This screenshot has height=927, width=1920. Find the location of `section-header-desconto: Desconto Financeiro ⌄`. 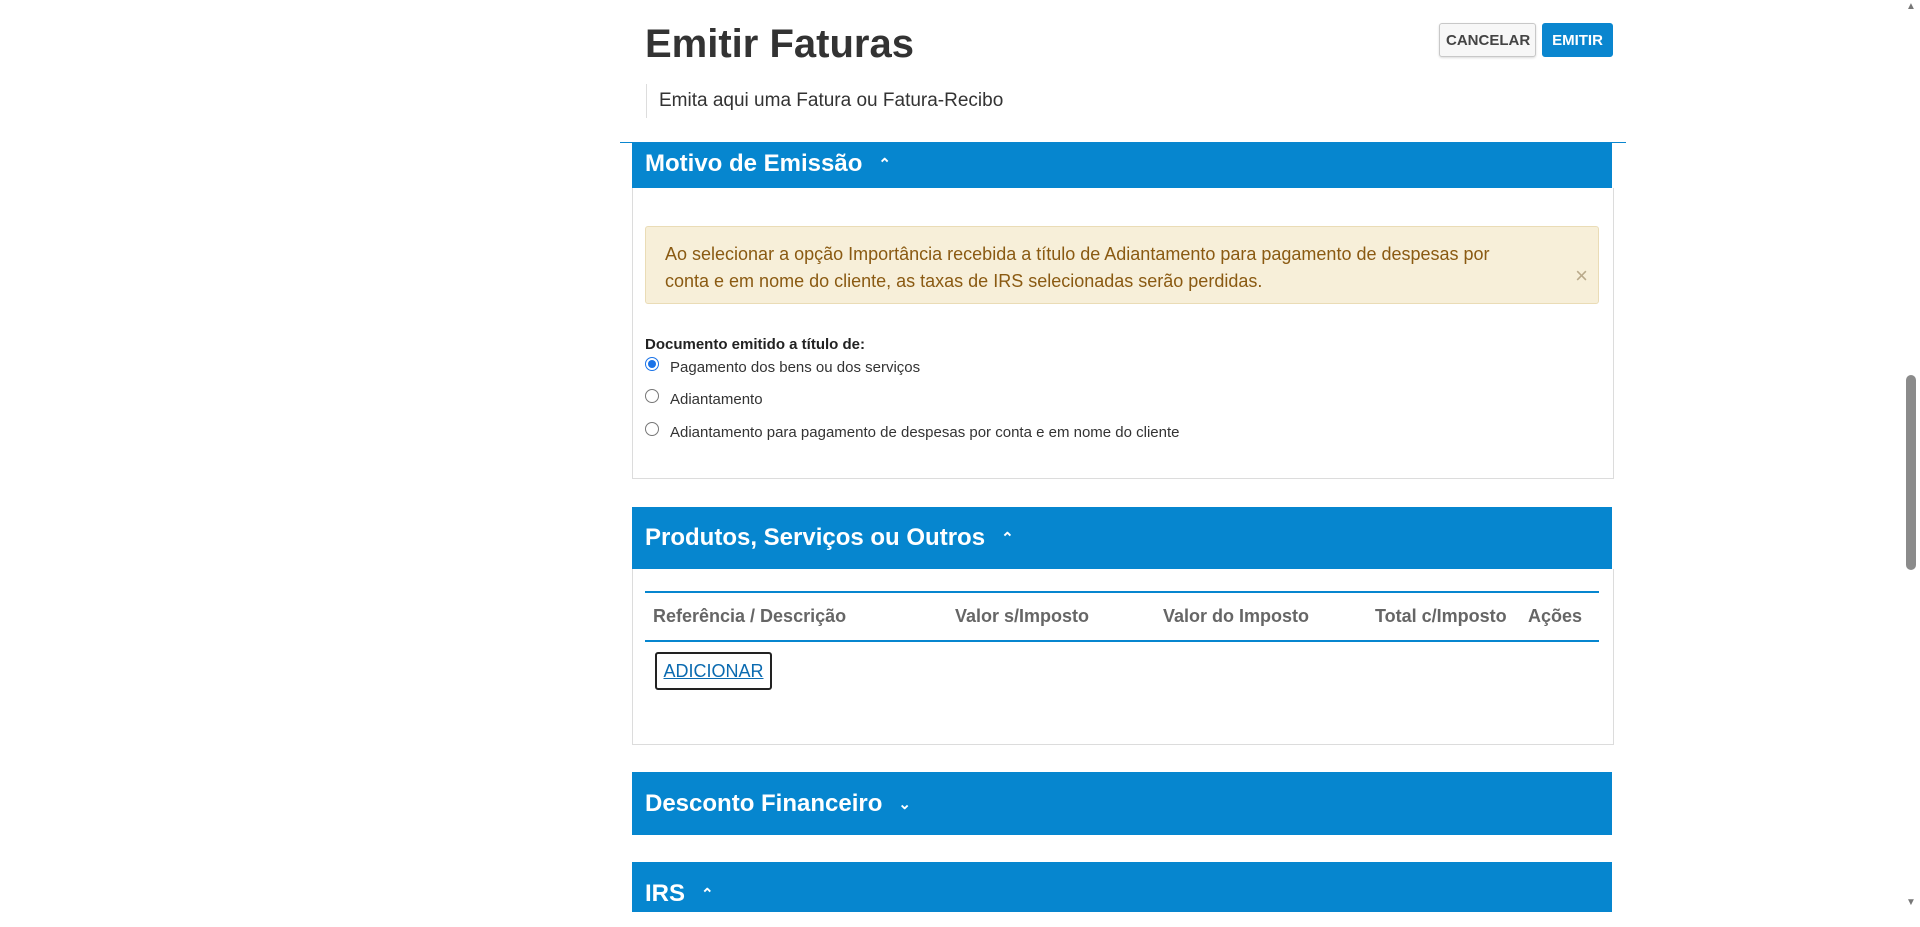

section-header-desconto: Desconto Financeiro ⌄ is located at coordinates (1122, 803).